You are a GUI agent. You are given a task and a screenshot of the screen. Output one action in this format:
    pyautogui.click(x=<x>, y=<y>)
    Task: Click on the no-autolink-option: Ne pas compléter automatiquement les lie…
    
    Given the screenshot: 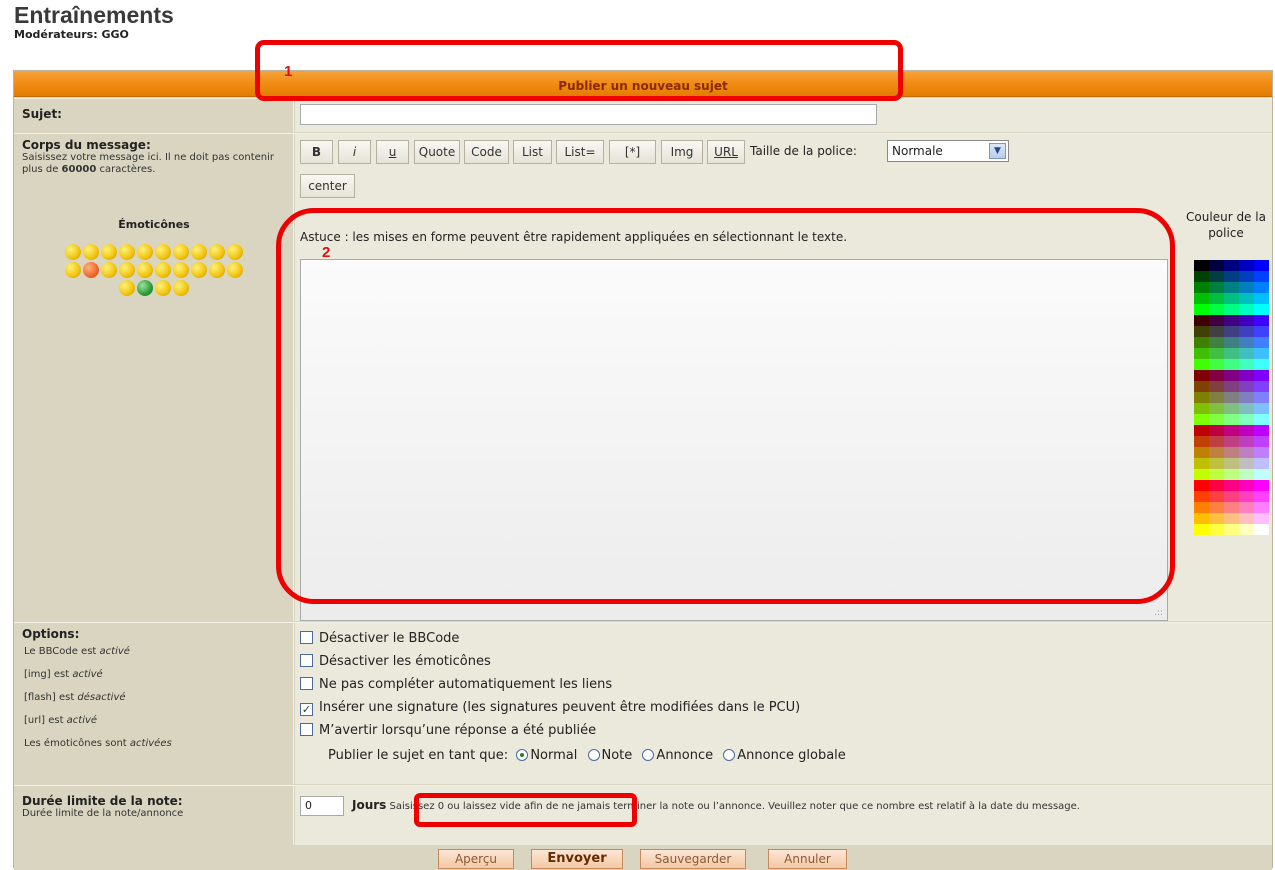 What is the action you would take?
    pyautogui.click(x=456, y=684)
    